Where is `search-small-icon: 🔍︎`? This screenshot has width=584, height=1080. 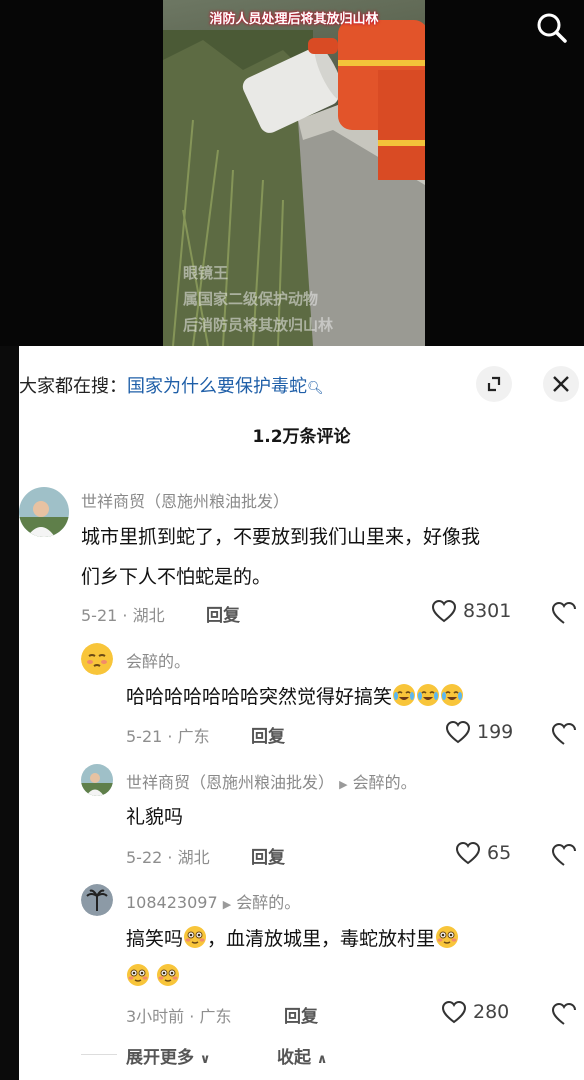
search-small-icon: 🔍︎ is located at coordinates (315, 388).